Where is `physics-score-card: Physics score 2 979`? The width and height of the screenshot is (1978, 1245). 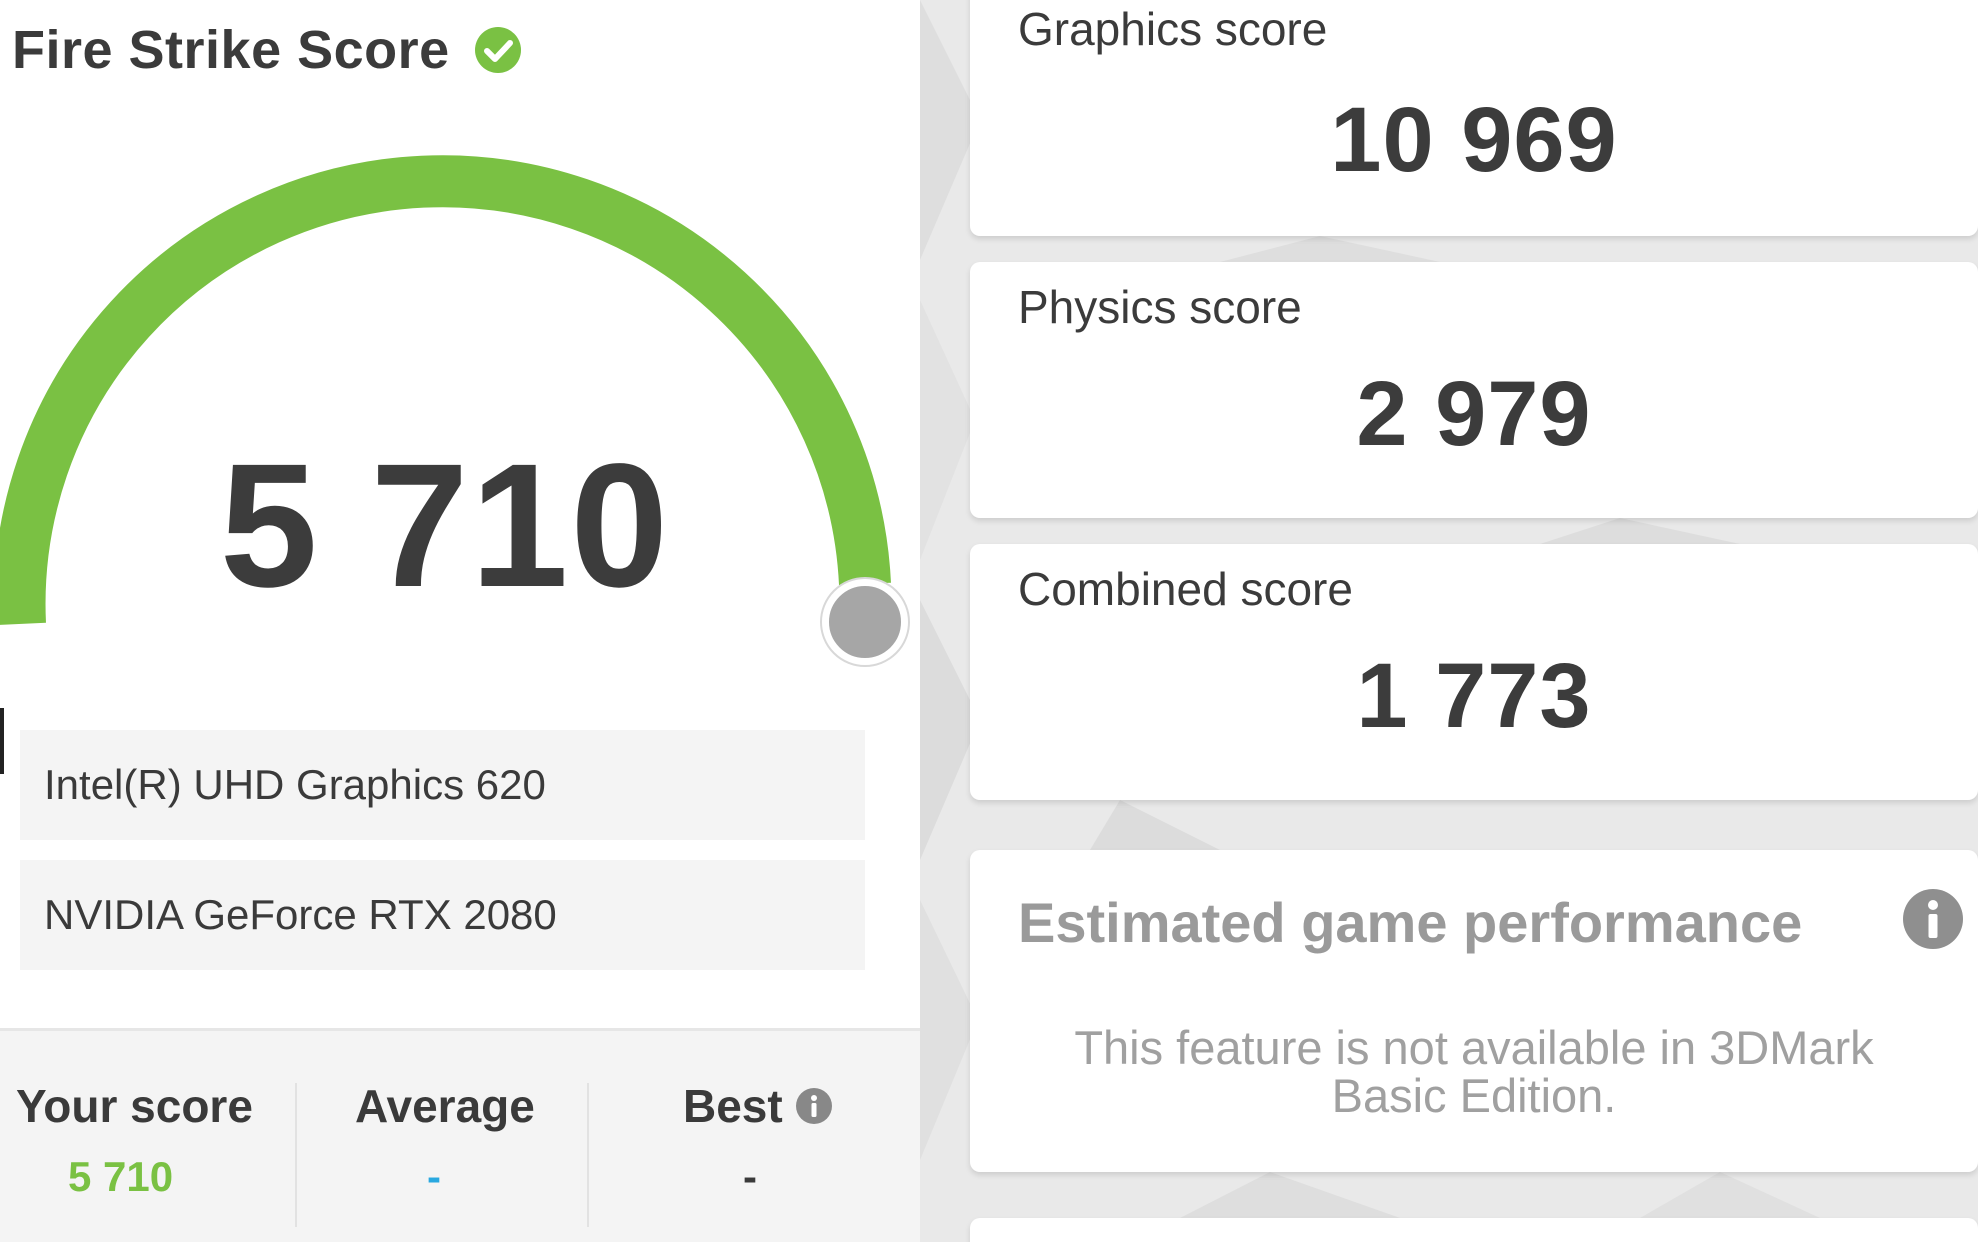
physics-score-card: Physics score 2 979 is located at coordinates (1474, 390).